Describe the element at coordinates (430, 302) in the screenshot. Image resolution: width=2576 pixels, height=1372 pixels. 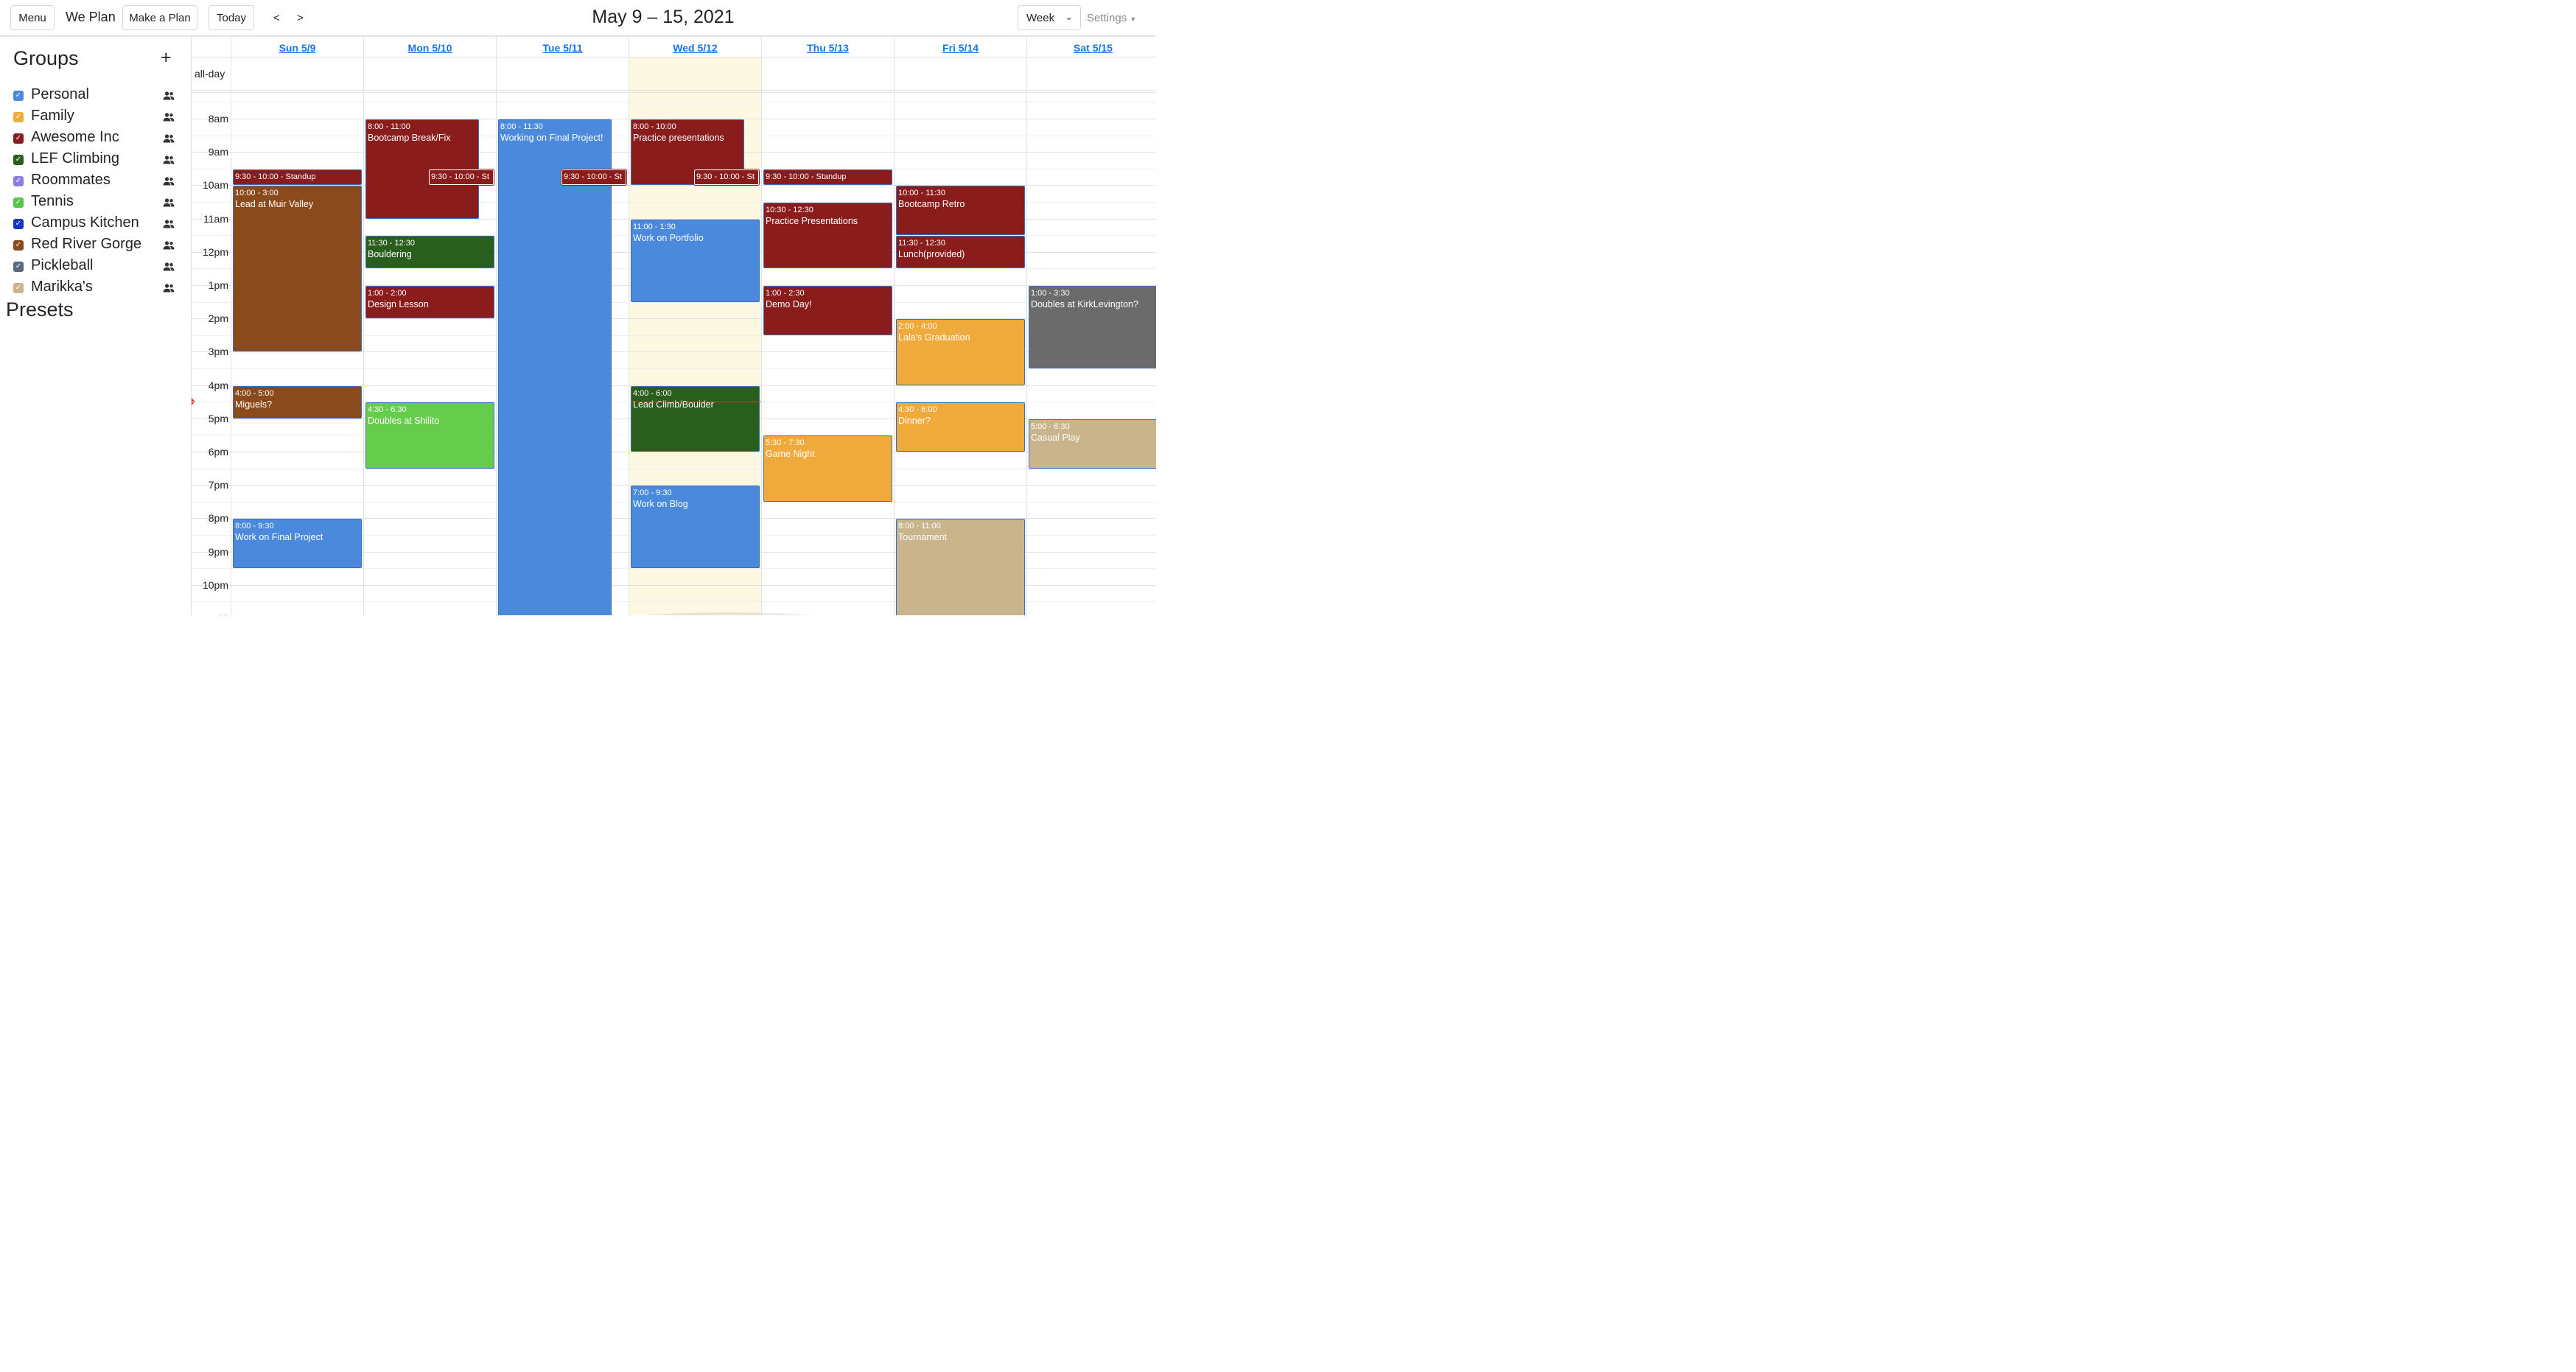
I see `calendar-event: 1:00 - 2:00 Design Lesson` at that location.